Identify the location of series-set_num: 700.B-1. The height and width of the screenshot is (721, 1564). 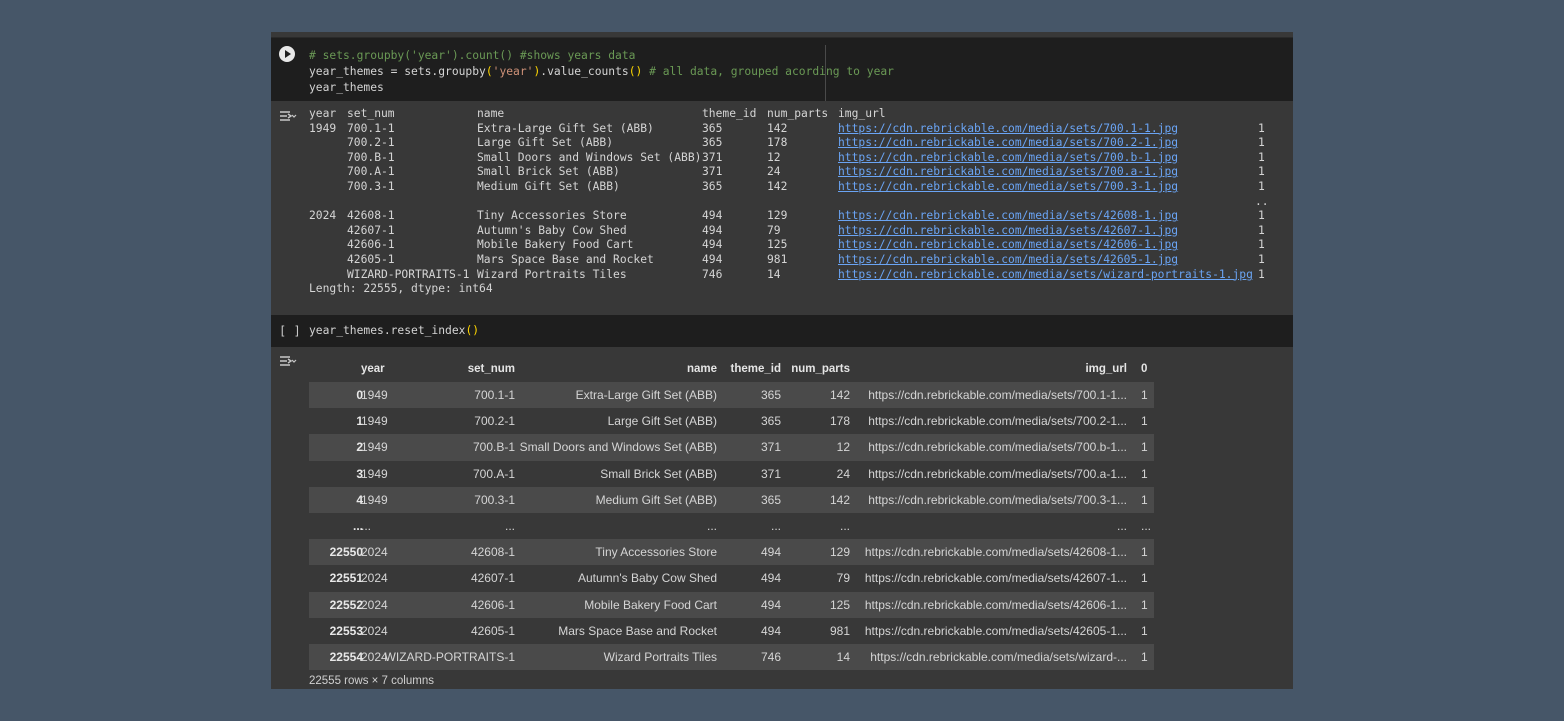
(371, 157).